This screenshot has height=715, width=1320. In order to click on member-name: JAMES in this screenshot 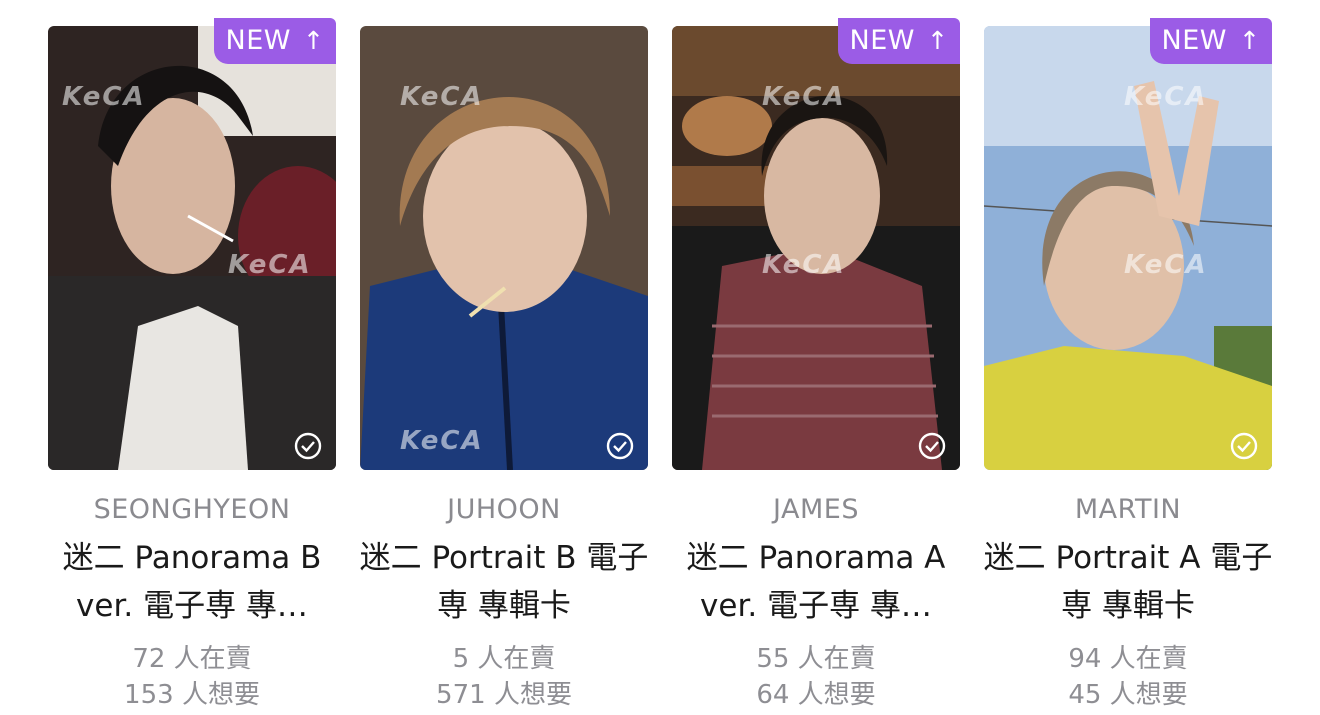, I will do `click(816, 509)`.